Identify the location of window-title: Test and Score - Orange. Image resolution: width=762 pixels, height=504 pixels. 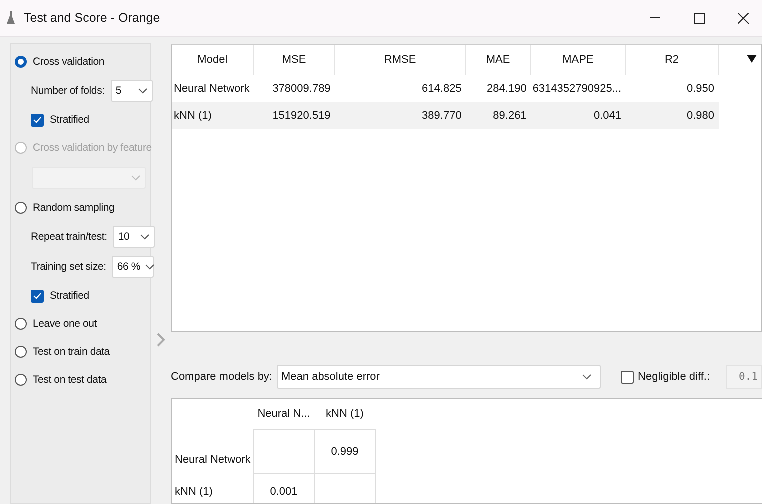
(93, 18).